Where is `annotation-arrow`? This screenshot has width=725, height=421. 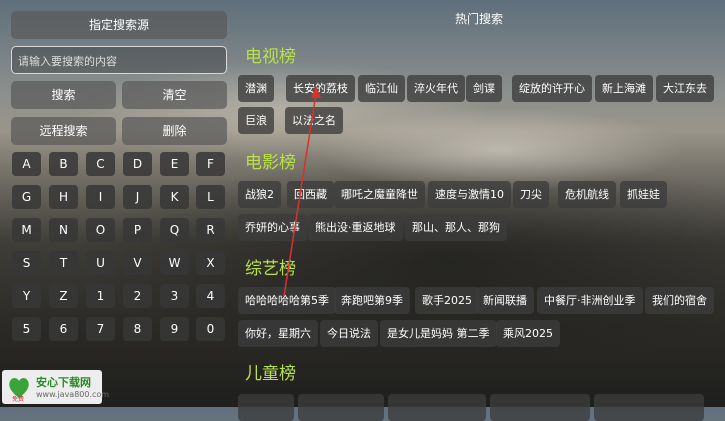 annotation-arrow is located at coordinates (302, 191).